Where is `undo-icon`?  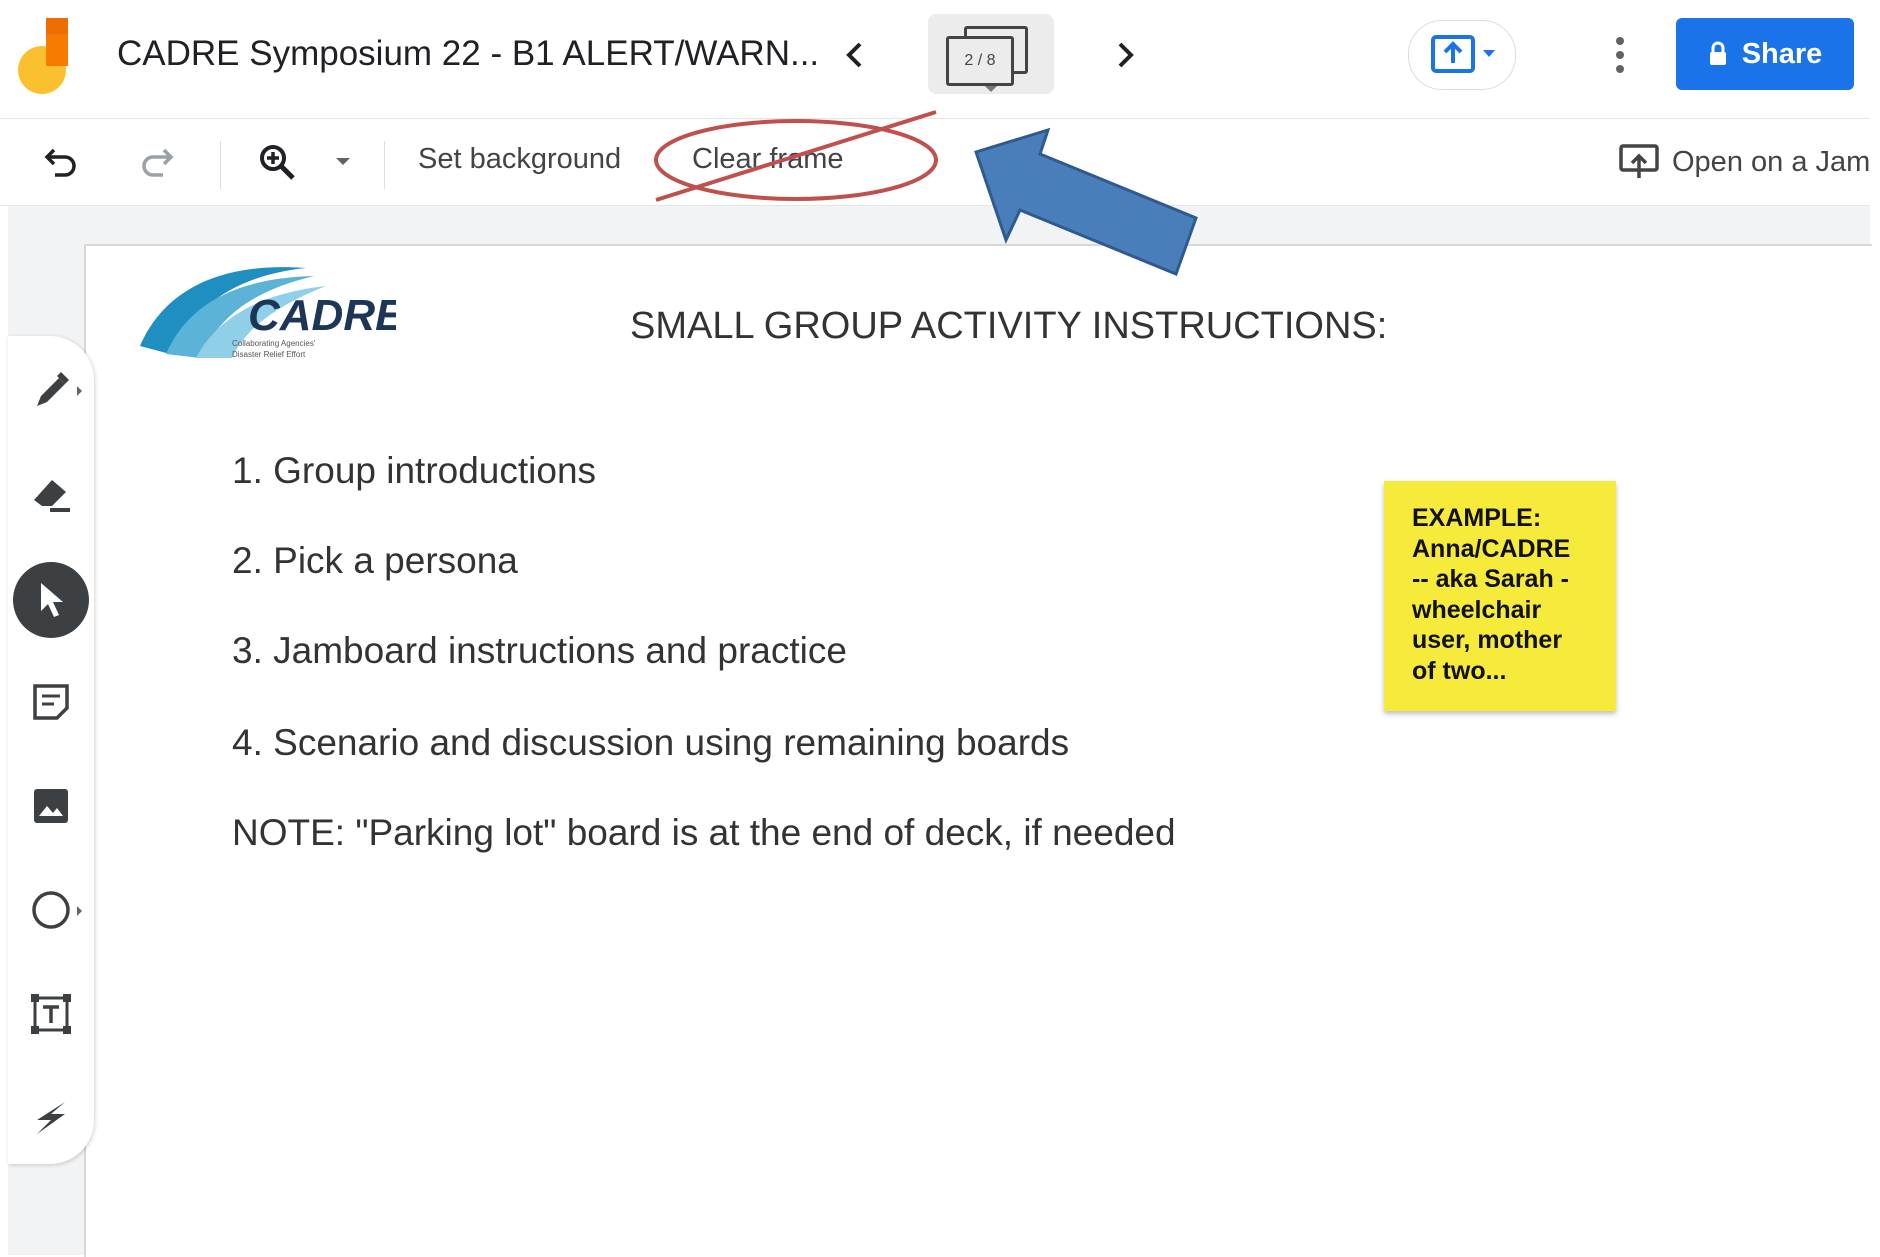 undo-icon is located at coordinates (60, 162).